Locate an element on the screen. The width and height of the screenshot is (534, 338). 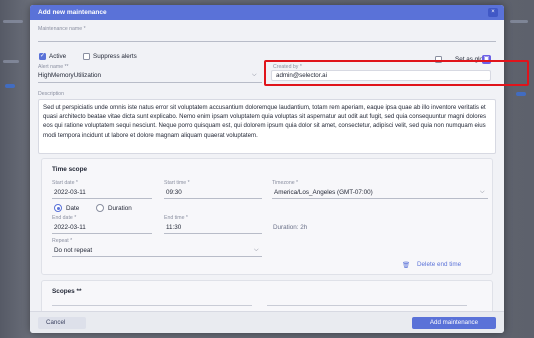
repeat-value: Do not repeat is located at coordinates (73, 250).